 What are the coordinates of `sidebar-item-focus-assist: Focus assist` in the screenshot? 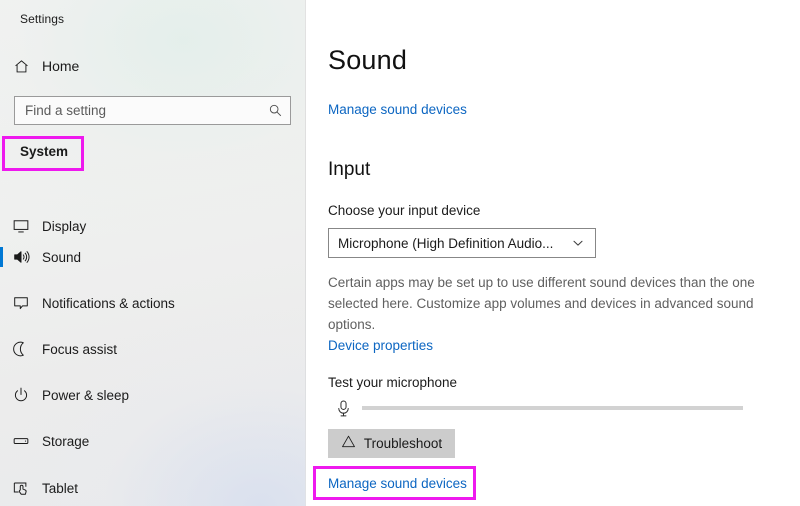 It's located at (153, 349).